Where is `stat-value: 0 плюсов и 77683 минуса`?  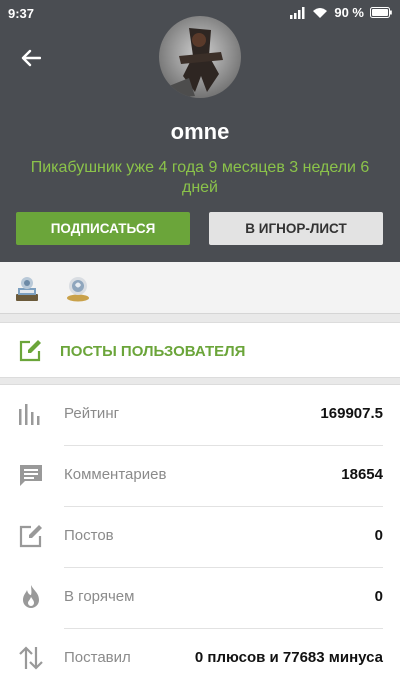
stat-value: 0 плюсов и 77683 минуса is located at coordinates (288, 657).